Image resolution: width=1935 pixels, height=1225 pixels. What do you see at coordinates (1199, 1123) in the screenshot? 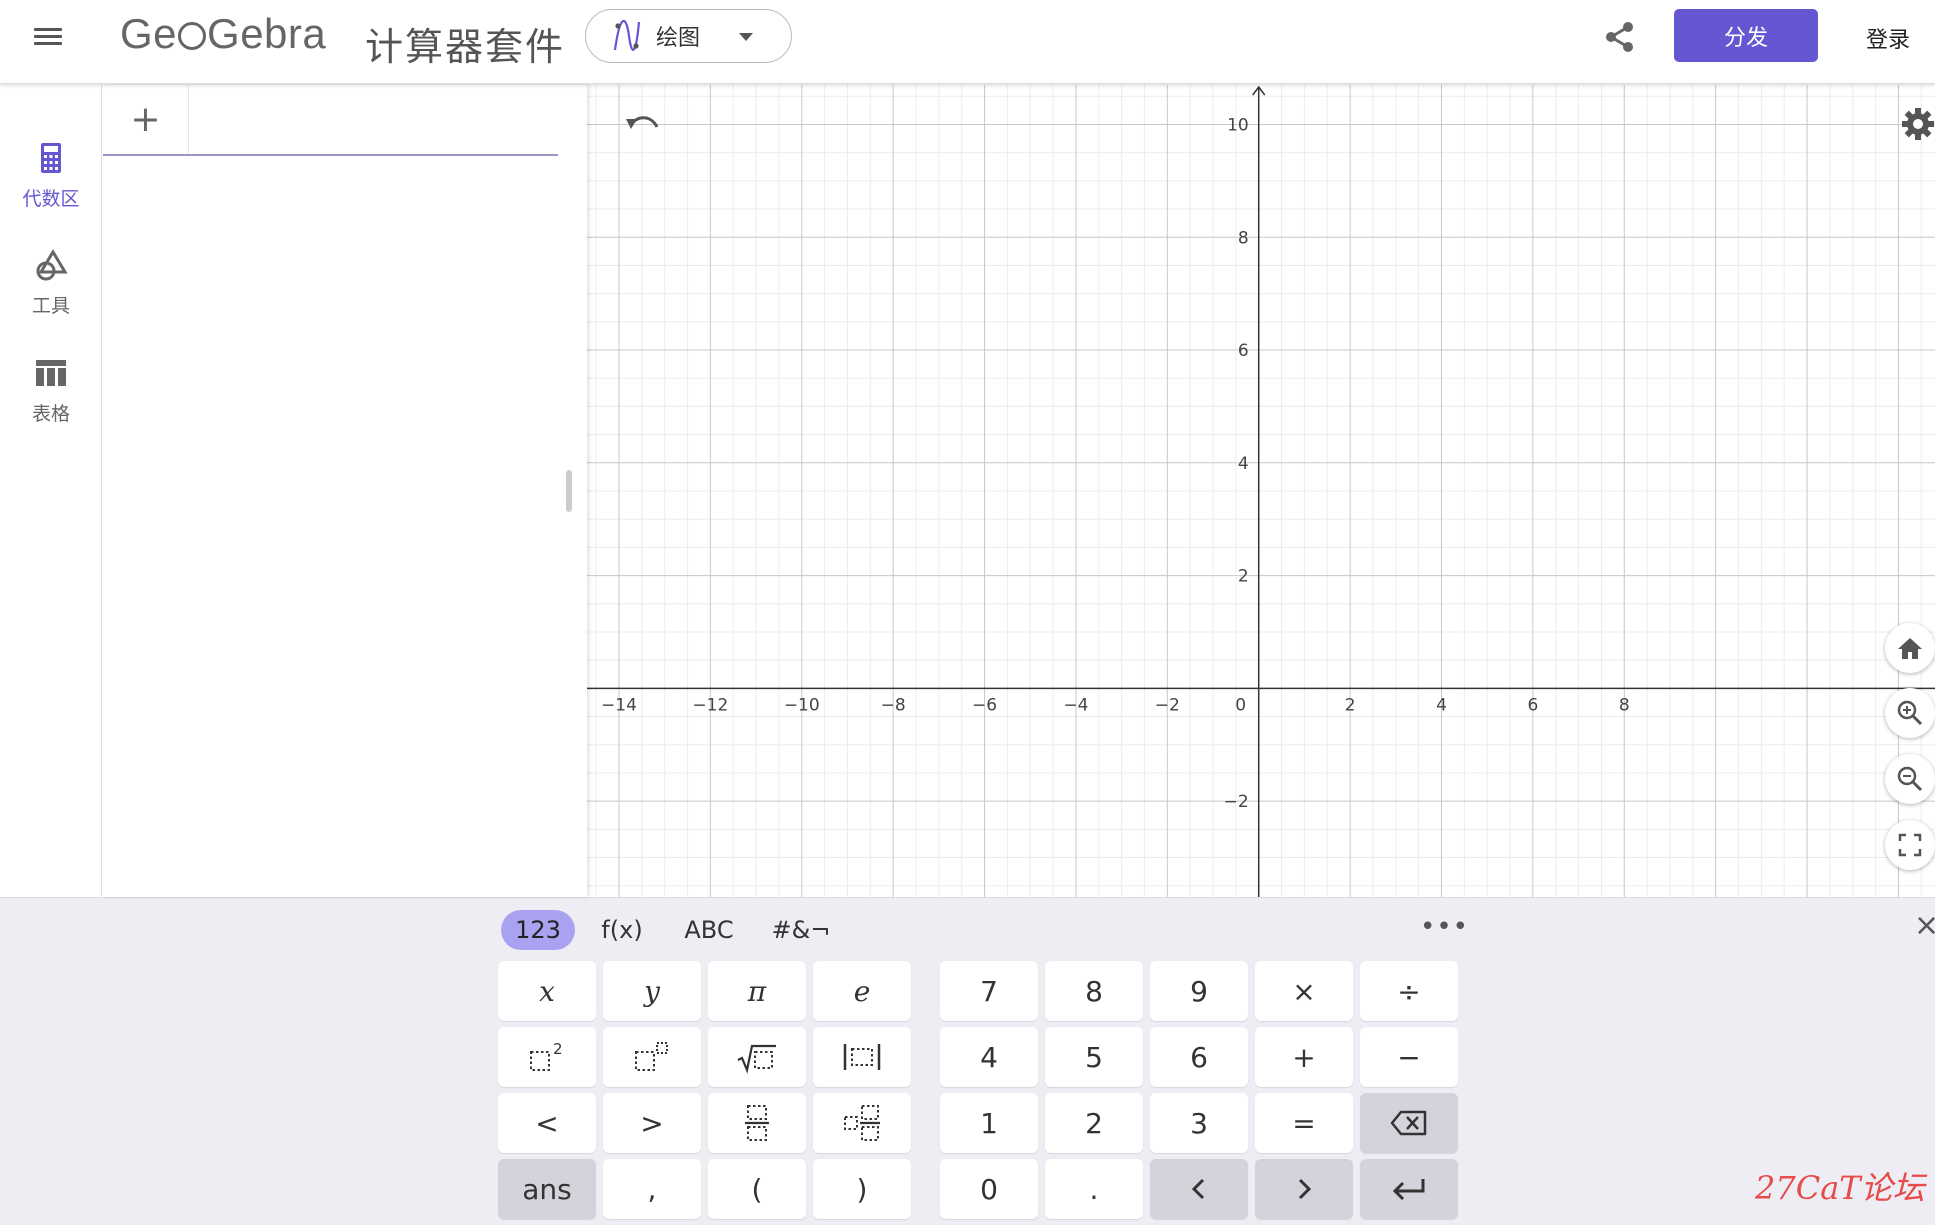
I see `key-3: 3` at bounding box center [1199, 1123].